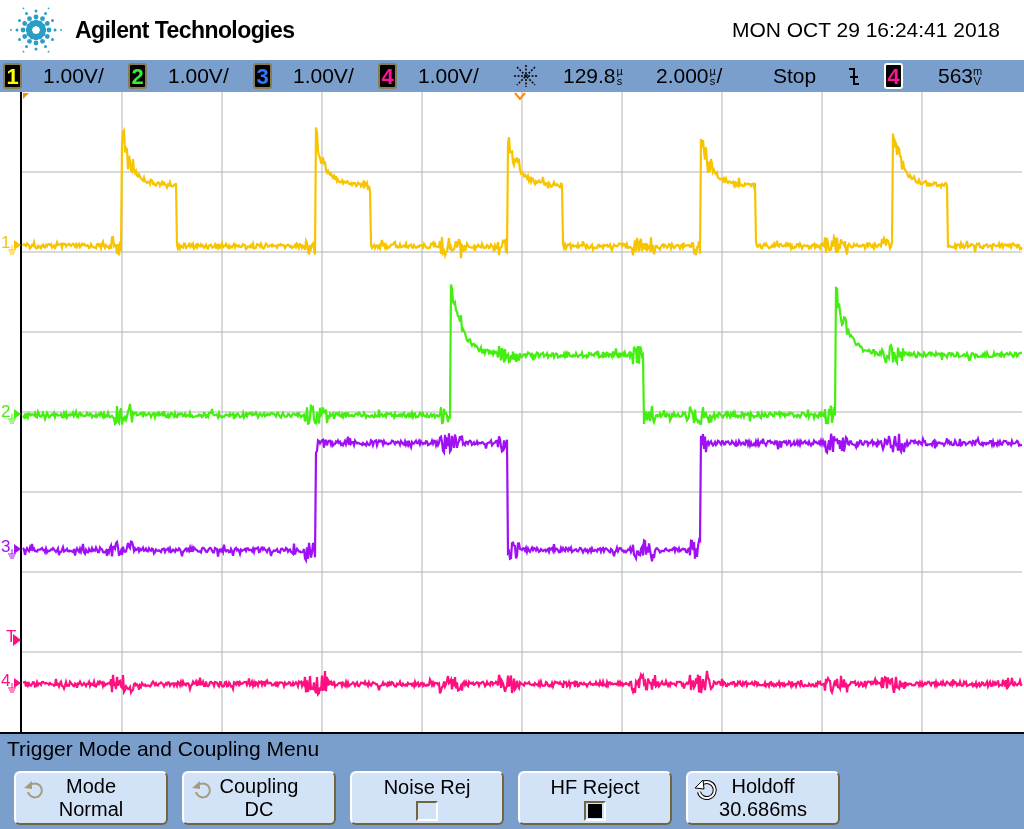 Image resolution: width=1024 pixels, height=829 pixels. I want to click on channel-number: 2, so click(137, 76).